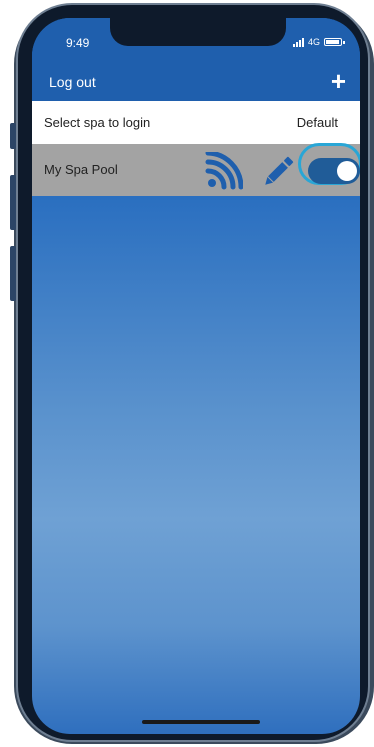  Describe the element at coordinates (97, 122) in the screenshot. I see `select-spa-label: Select spa to login` at that location.